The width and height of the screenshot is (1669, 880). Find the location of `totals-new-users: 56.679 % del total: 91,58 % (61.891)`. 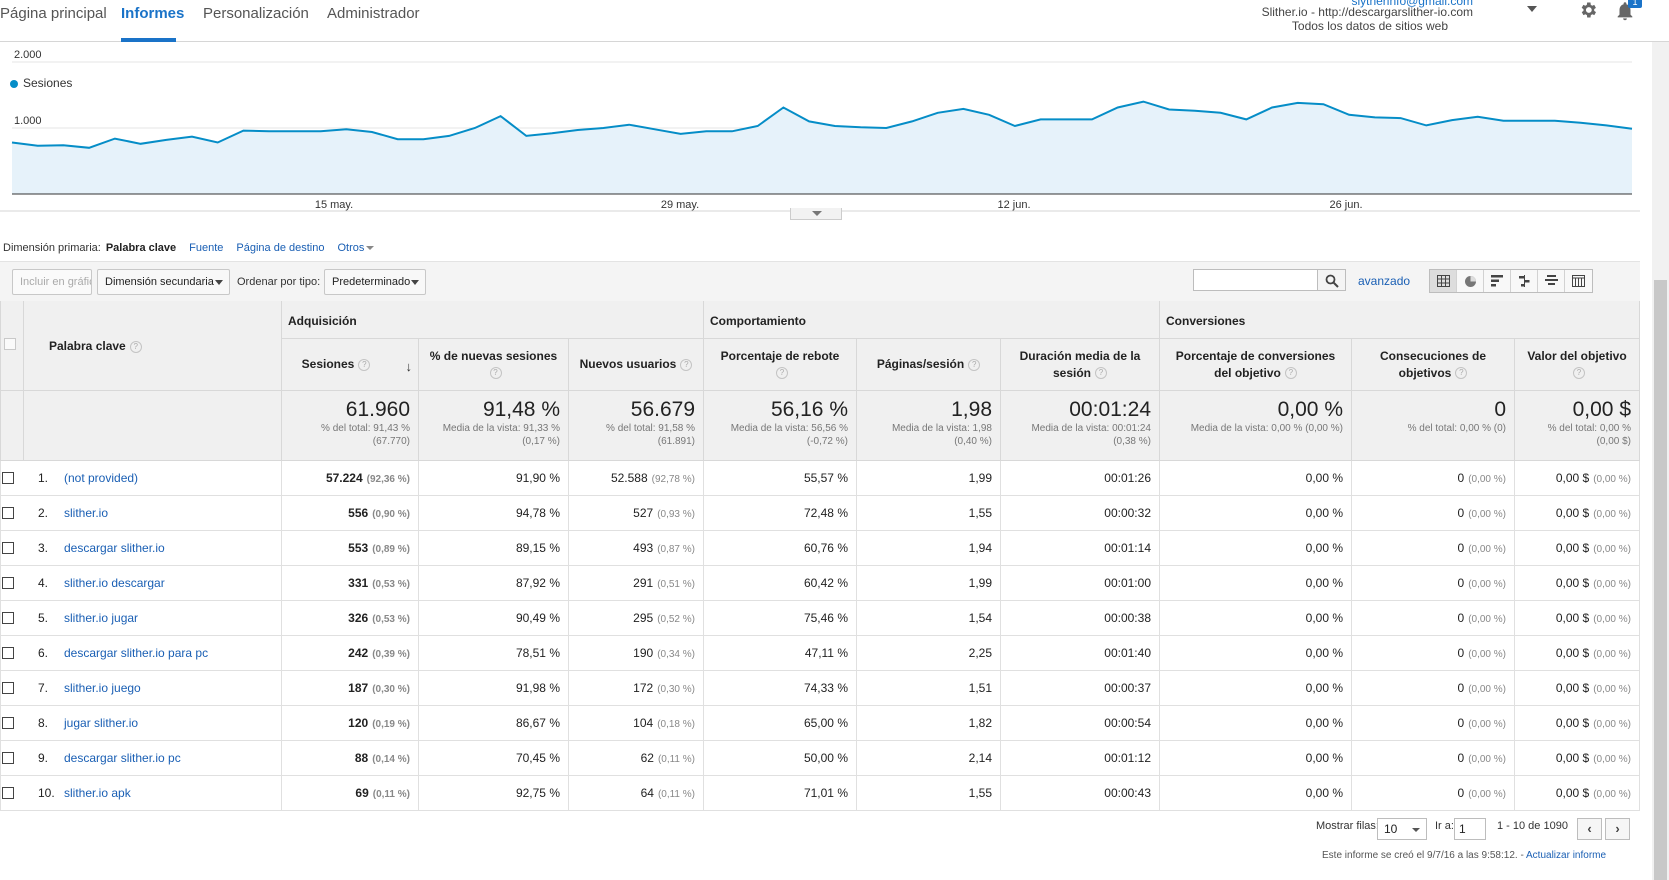

totals-new-users: 56.679 % del total: 91,58 % (61.891) is located at coordinates (636, 426).